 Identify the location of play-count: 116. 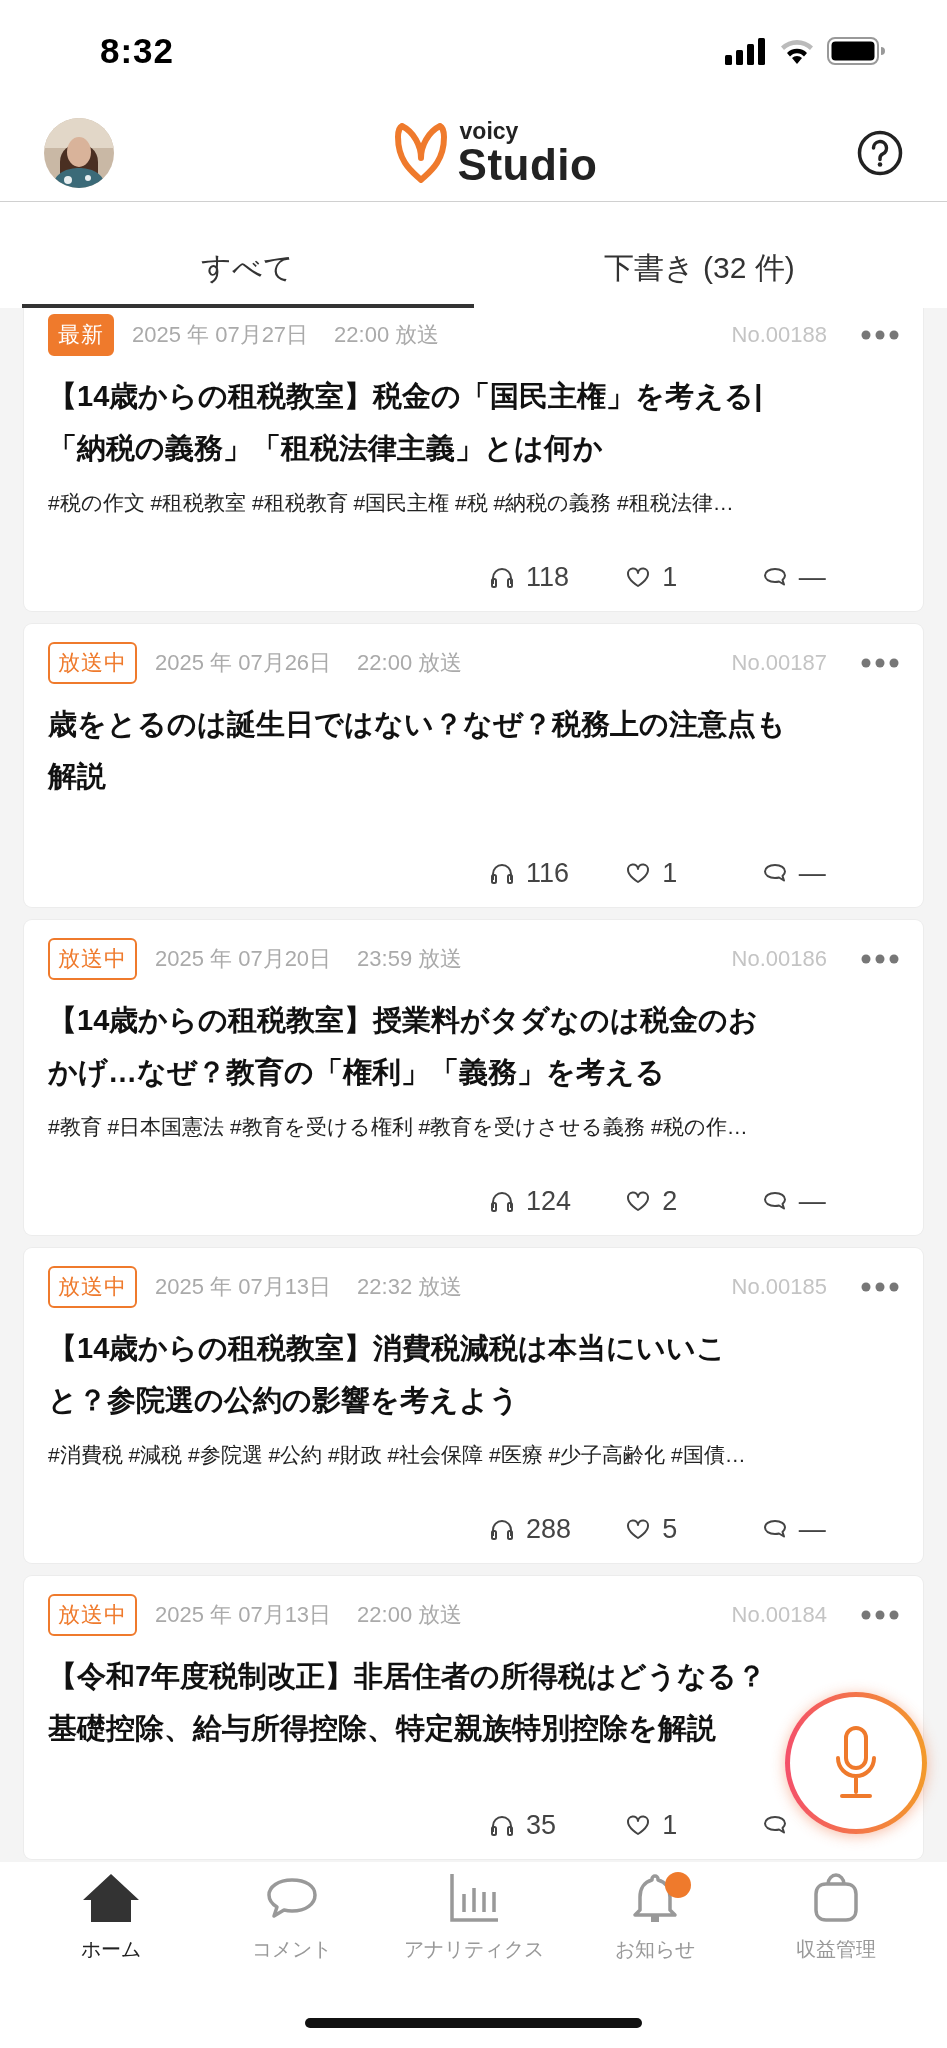
(548, 873).